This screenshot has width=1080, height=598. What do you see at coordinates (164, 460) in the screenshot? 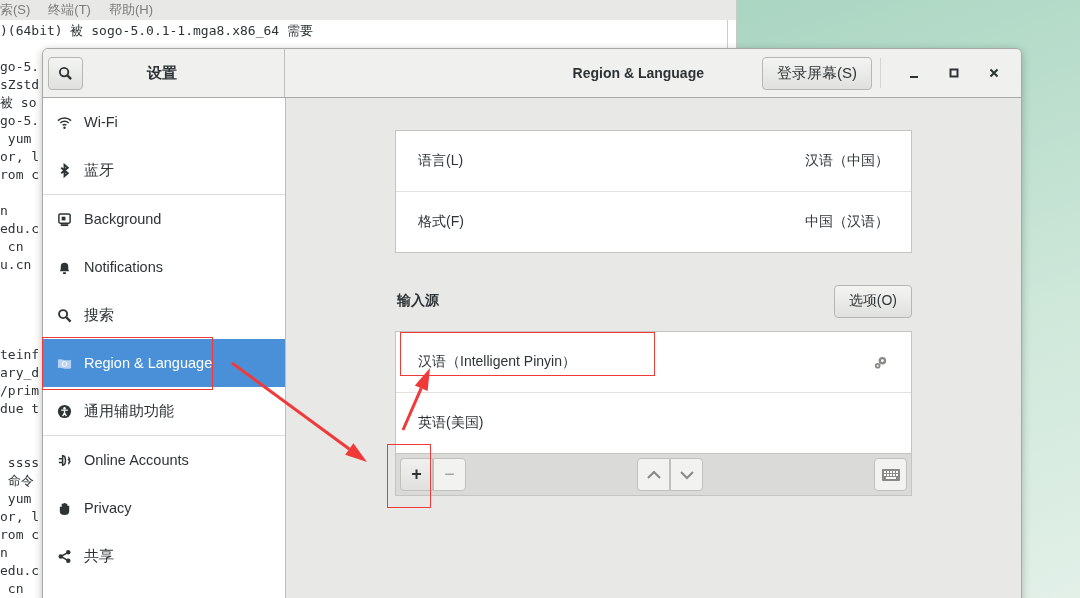
I see `sidebar-item: Online Accounts` at bounding box center [164, 460].